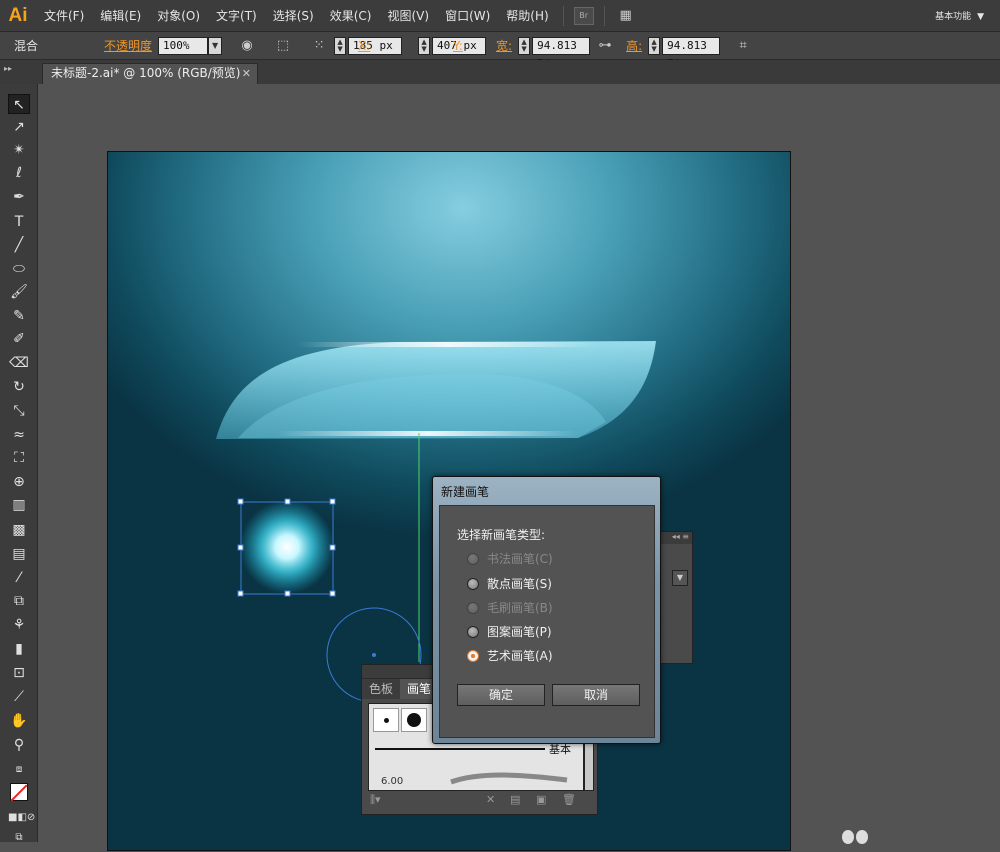 The width and height of the screenshot is (1000, 852). I want to click on remove-stroke-icon: ✕, so click(490, 799).